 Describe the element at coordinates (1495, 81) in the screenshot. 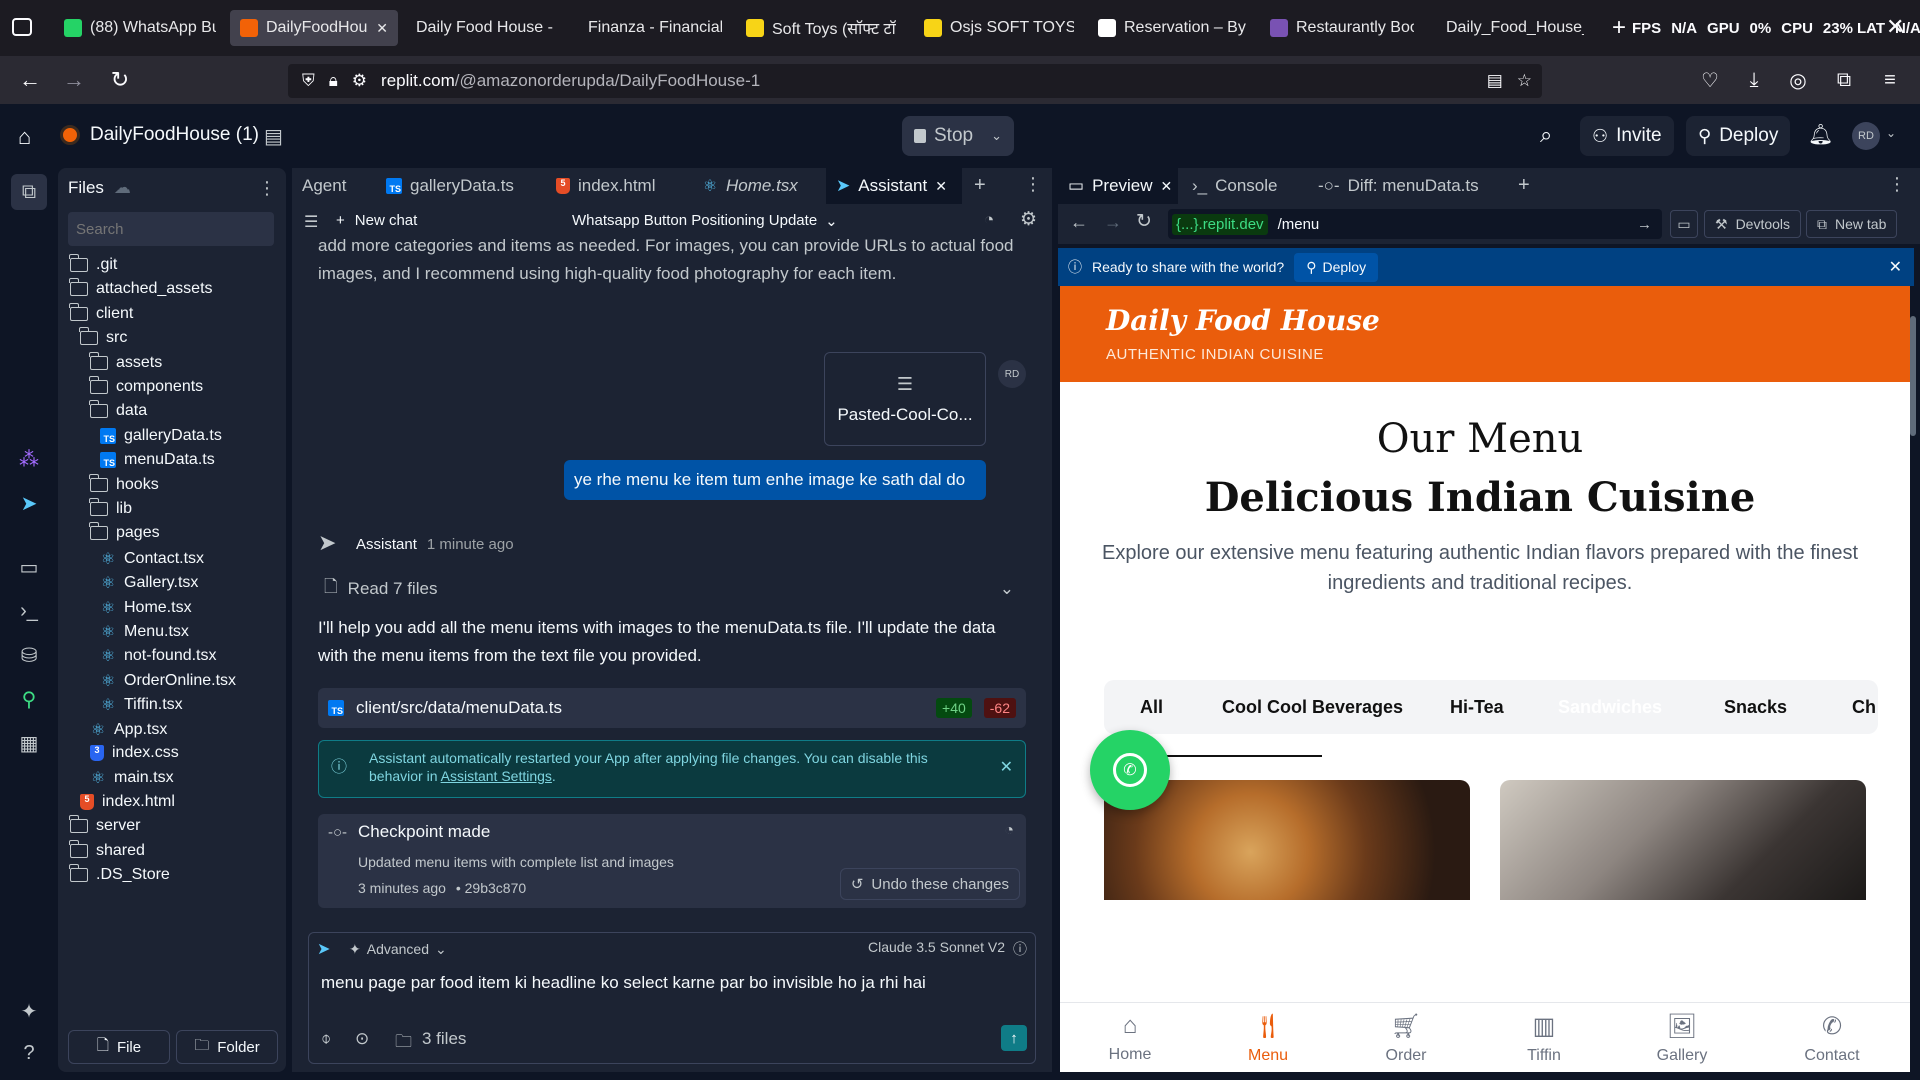

I see `reader-view-icon: ▤` at that location.